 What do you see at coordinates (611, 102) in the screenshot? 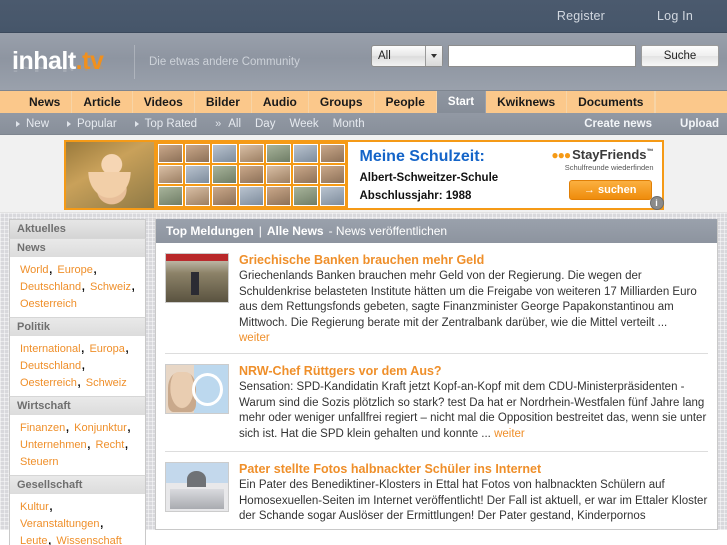
I see `nav-tab-documents: Documents` at bounding box center [611, 102].